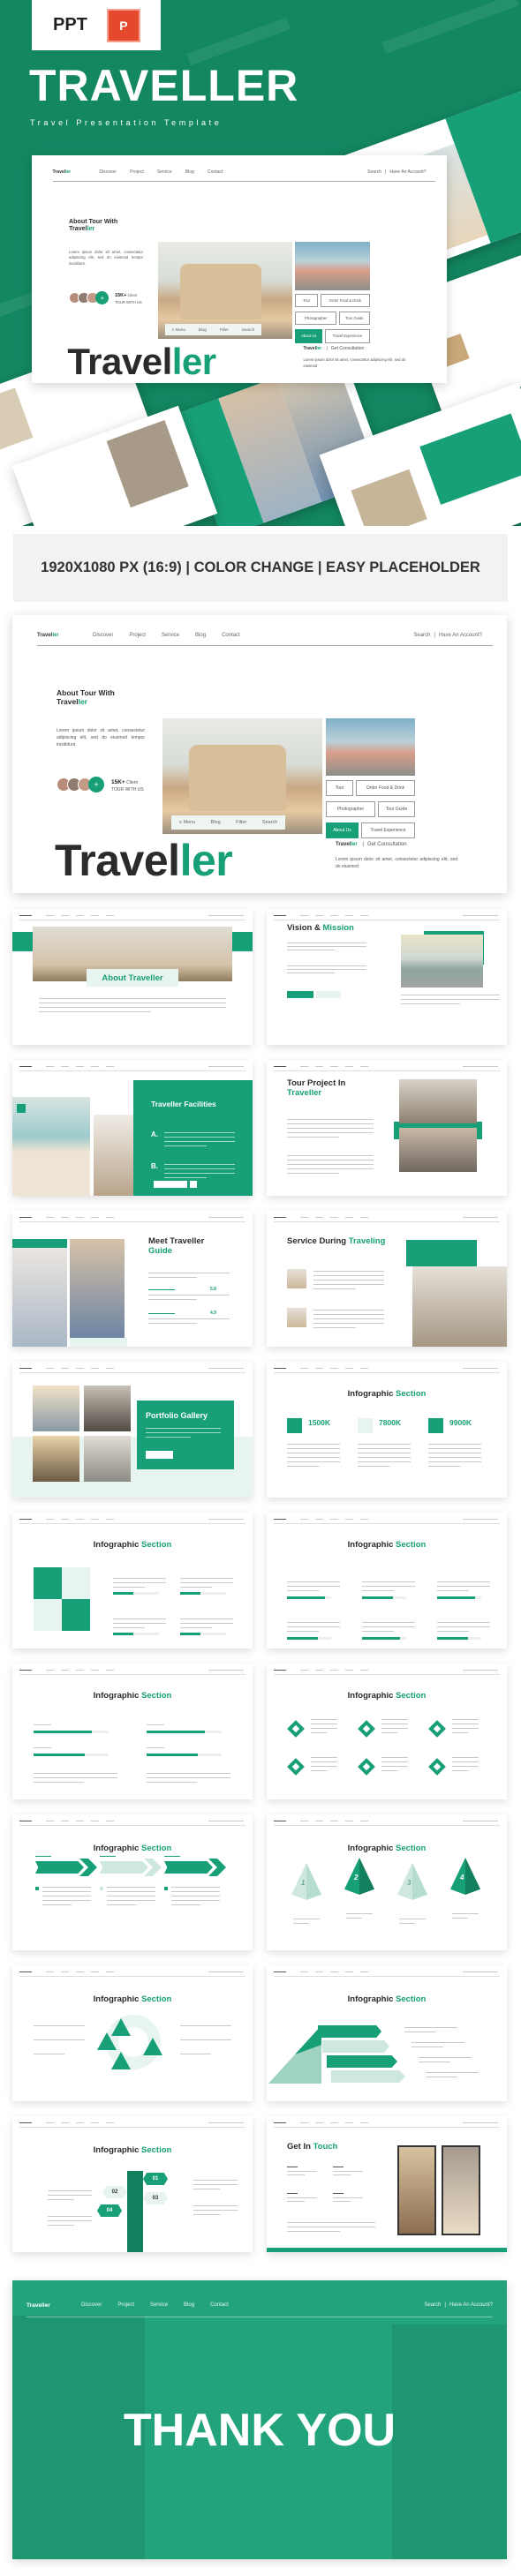 The height and width of the screenshot is (2576, 521). I want to click on van-photo, so click(442, 961).